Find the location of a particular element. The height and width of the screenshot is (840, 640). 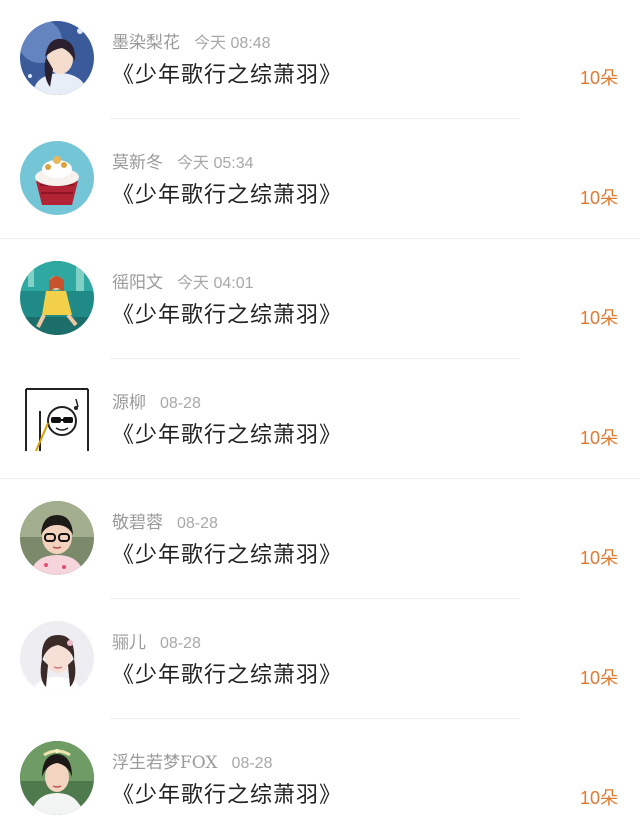

girl-portrait-avatar-icon is located at coordinates (57, 658).